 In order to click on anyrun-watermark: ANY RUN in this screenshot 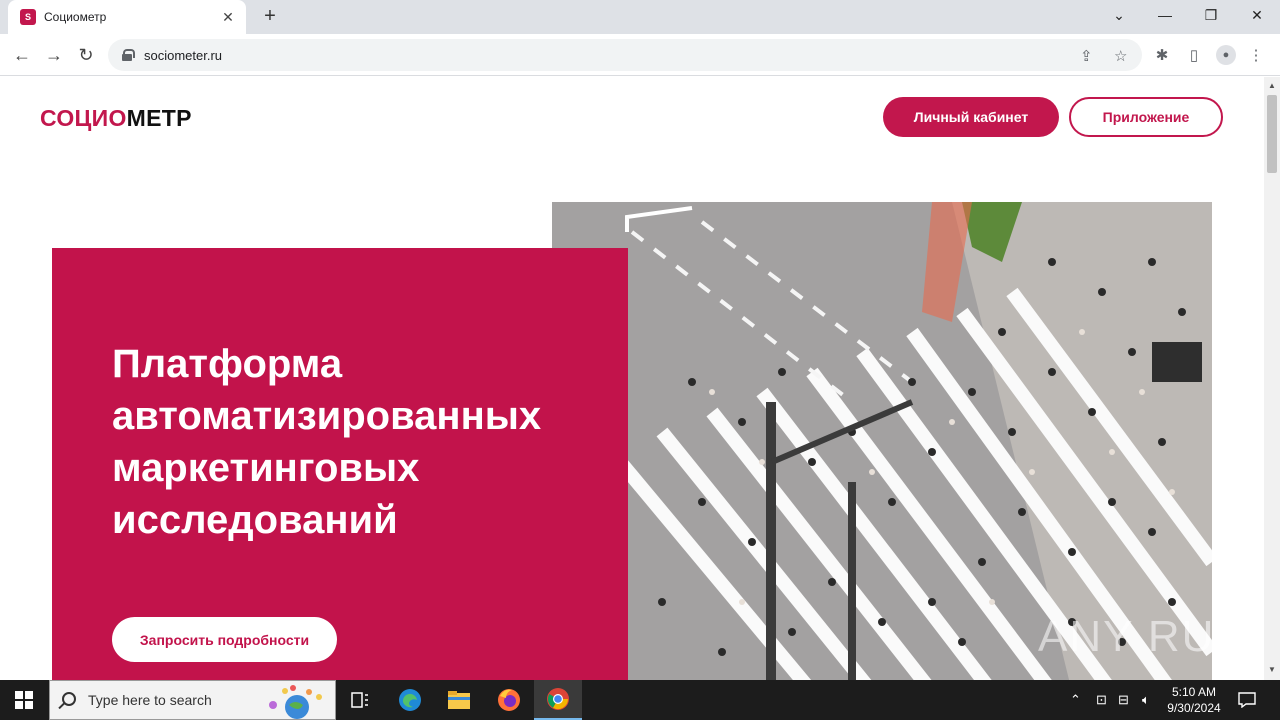, I will do `click(1144, 636)`.